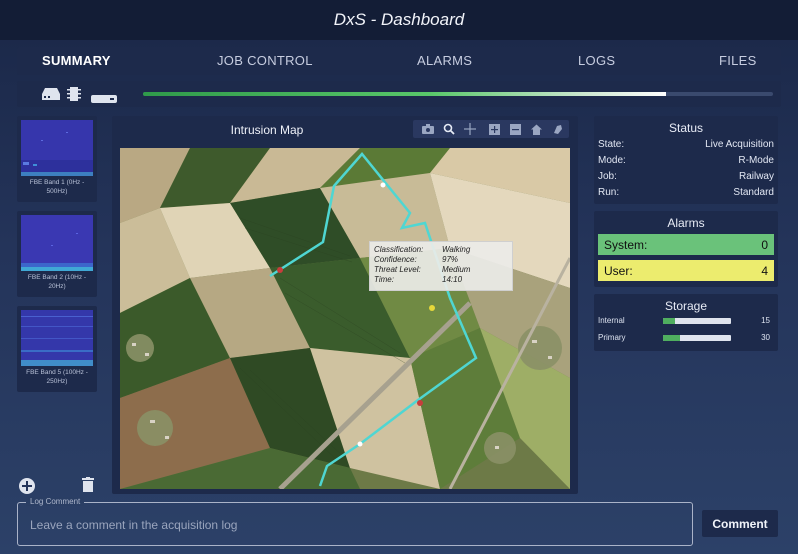 The image size is (798, 554). I want to click on alarms-panel: Alarms System: 0 User: 4, so click(686, 249).